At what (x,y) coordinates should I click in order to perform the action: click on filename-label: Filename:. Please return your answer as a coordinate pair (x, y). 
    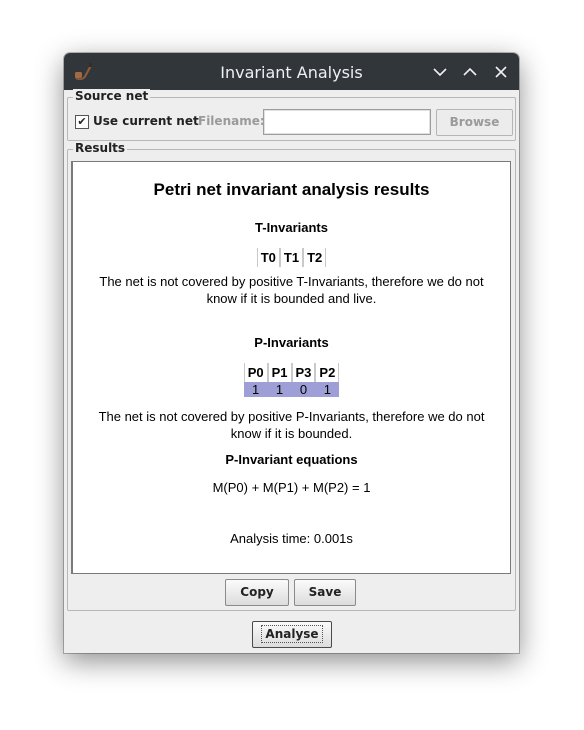
    Looking at the image, I should click on (231, 121).